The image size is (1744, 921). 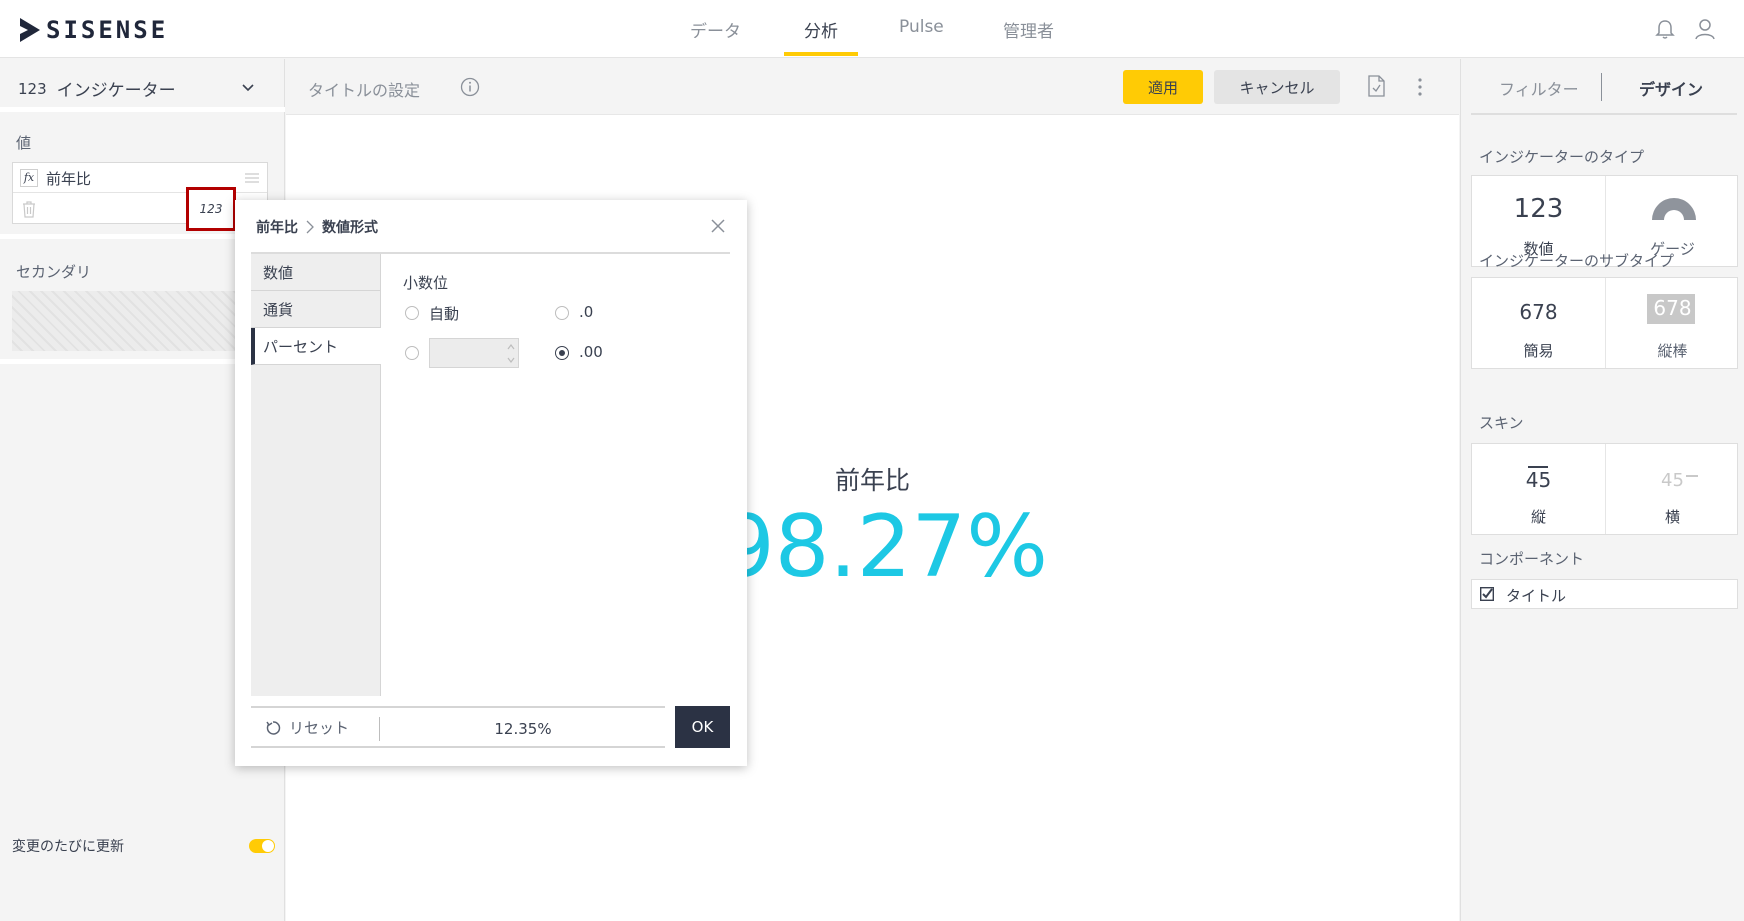 I want to click on main-nav: データ 分析 Pulse 管理者, so click(x=872, y=29).